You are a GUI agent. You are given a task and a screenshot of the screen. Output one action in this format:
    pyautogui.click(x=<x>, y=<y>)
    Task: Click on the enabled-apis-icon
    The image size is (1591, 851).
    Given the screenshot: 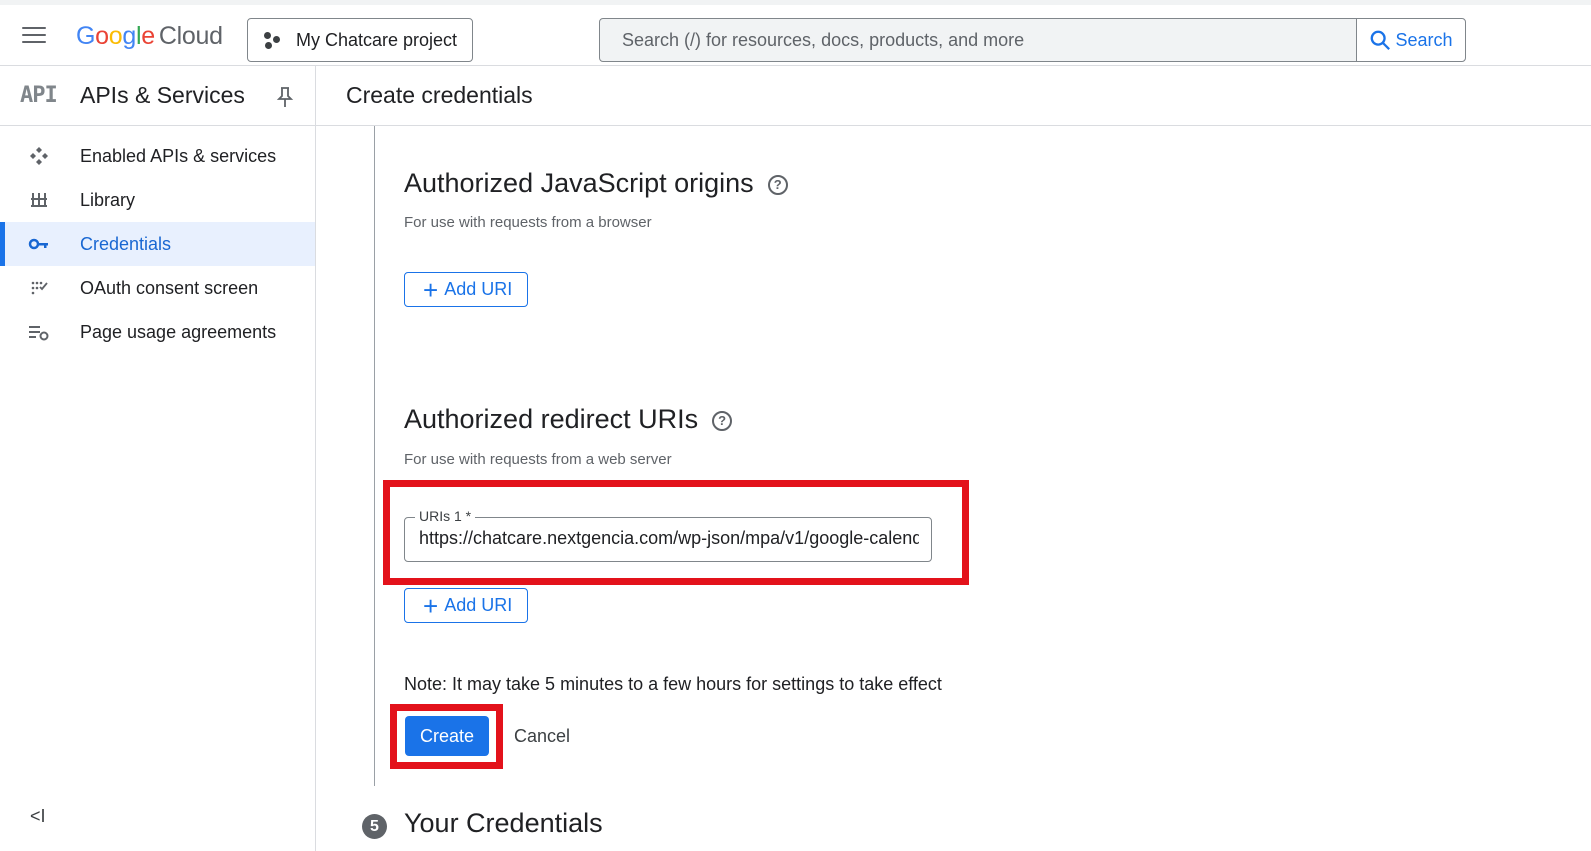 What is the action you would take?
    pyautogui.click(x=39, y=156)
    